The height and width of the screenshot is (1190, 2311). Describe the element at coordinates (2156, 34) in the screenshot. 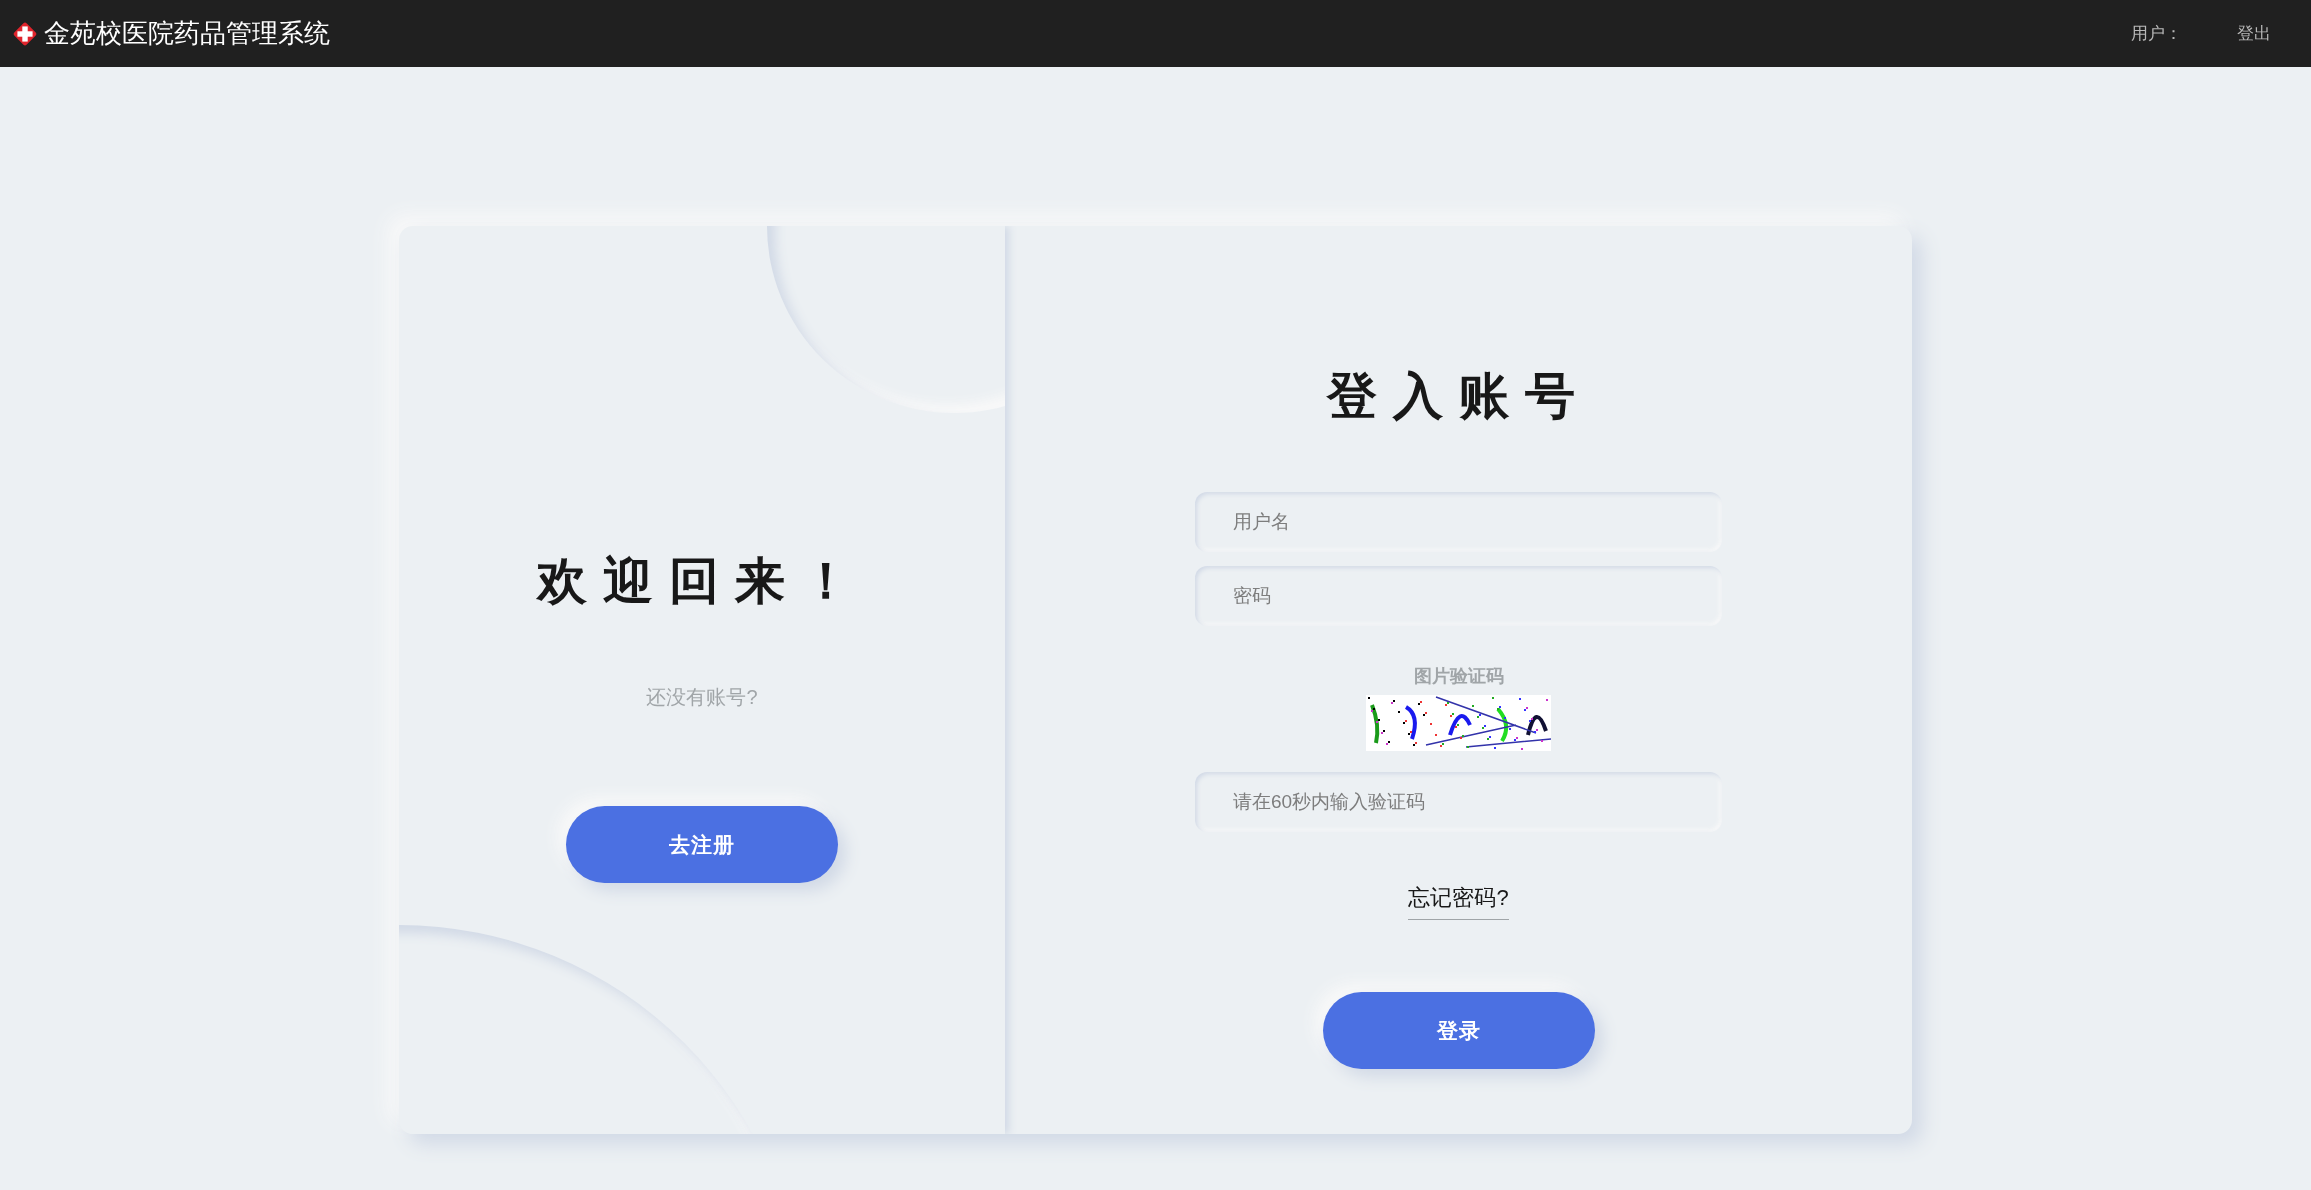

I see `user-label: 用户：` at that location.